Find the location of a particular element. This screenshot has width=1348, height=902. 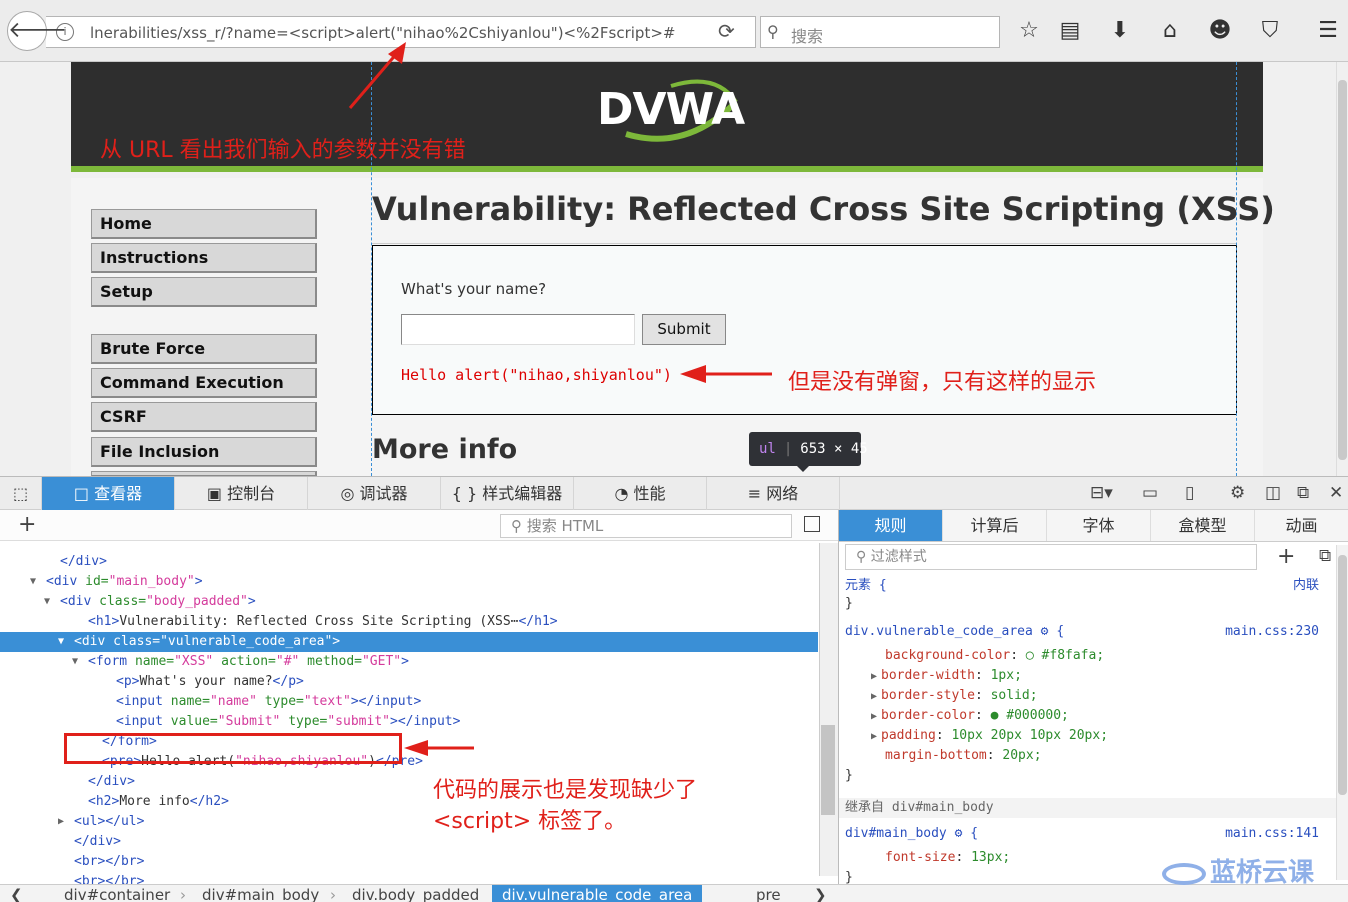

css-value: 10px 20px 10px 20px; is located at coordinates (1029, 735).